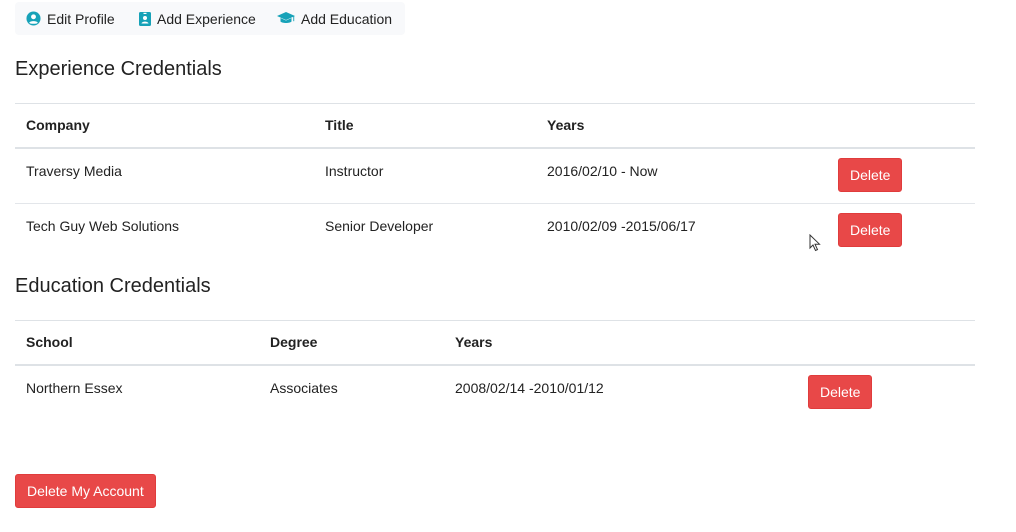  I want to click on column-header-company: Company, so click(164, 126).